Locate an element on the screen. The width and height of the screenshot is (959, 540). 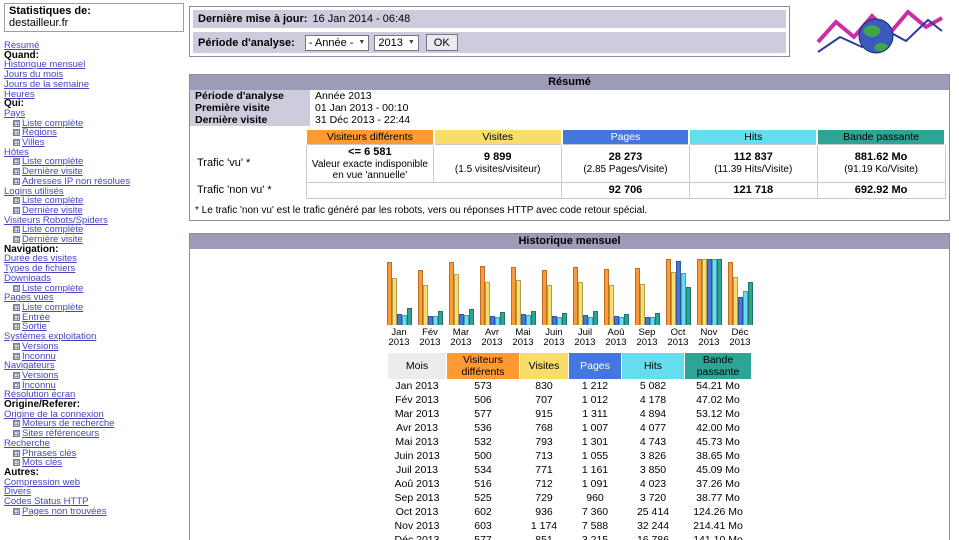
month-cell-value: 516 is located at coordinates (483, 484).